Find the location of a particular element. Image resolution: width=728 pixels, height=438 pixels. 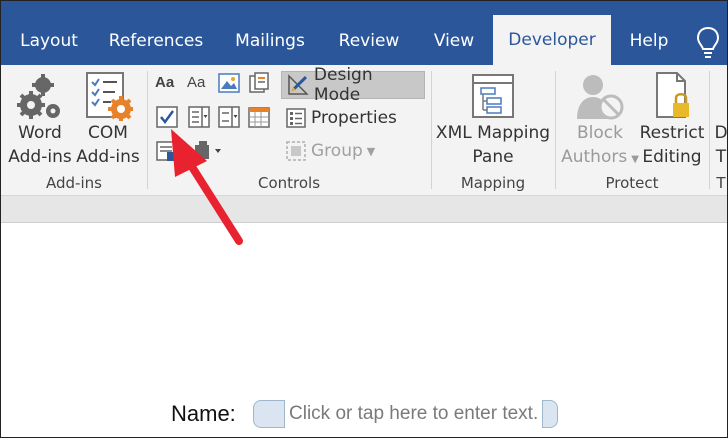

design-mode-icon is located at coordinates (298, 84).